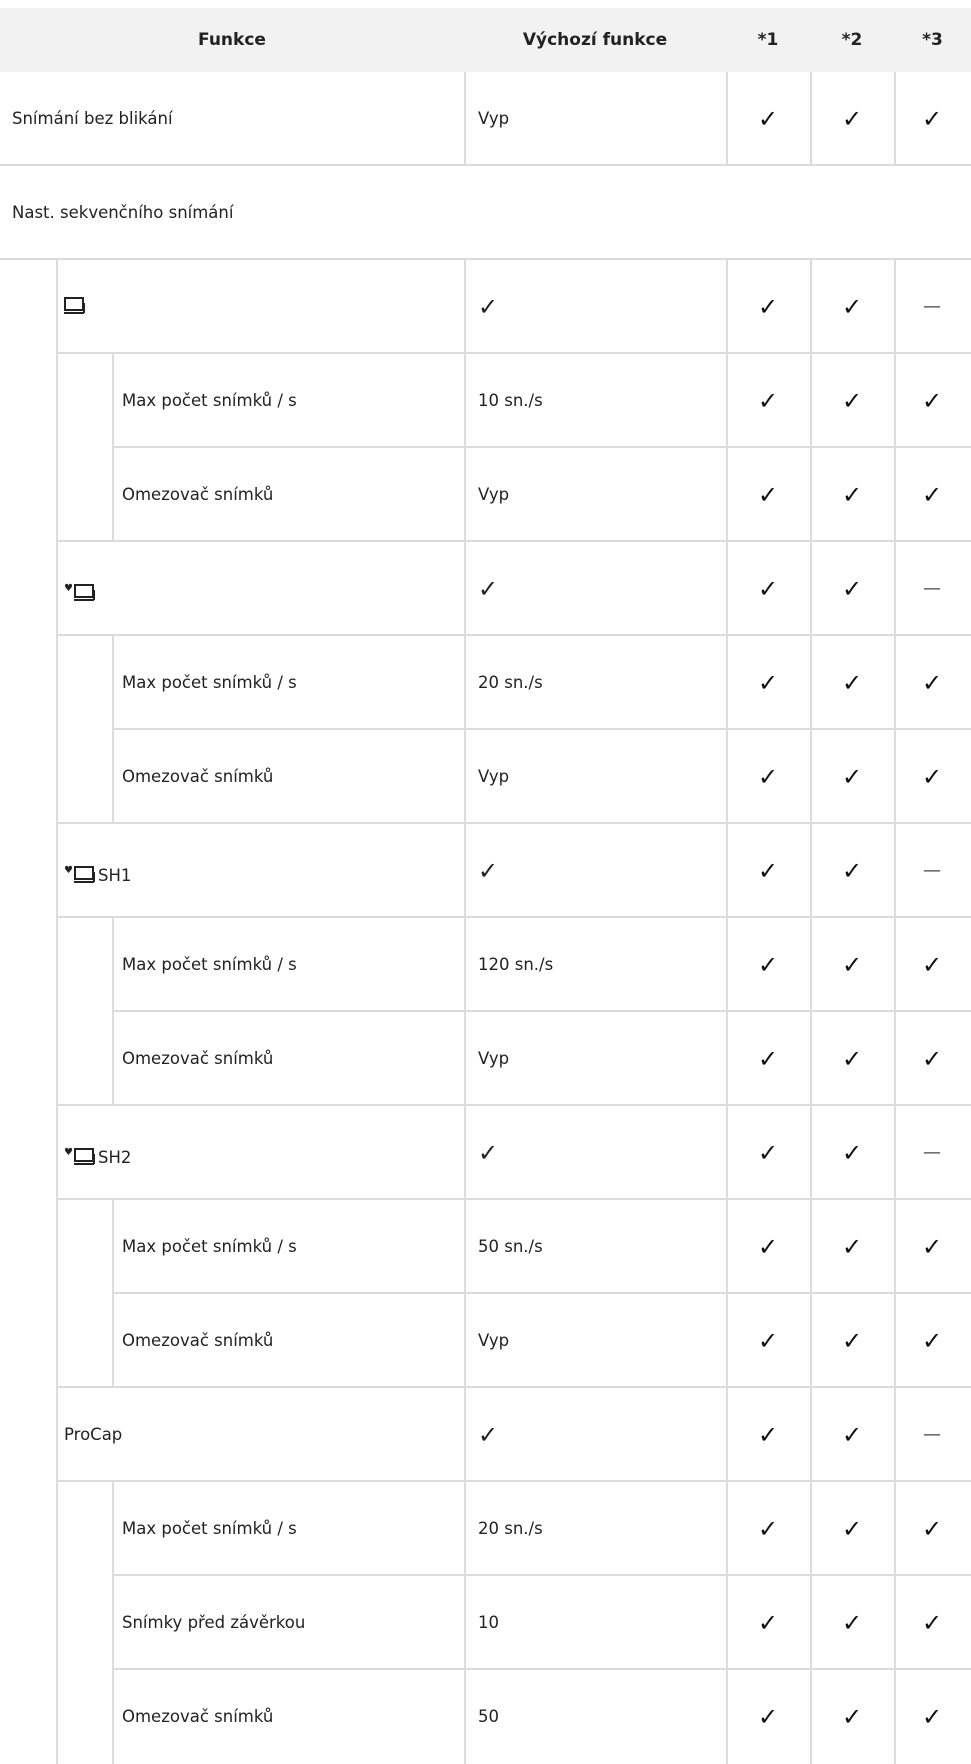 The image size is (971, 1764). I want to click on table-row: Max počet snímků / s 50 sn./s ✓ ✓ ✓, so click(485, 1247).